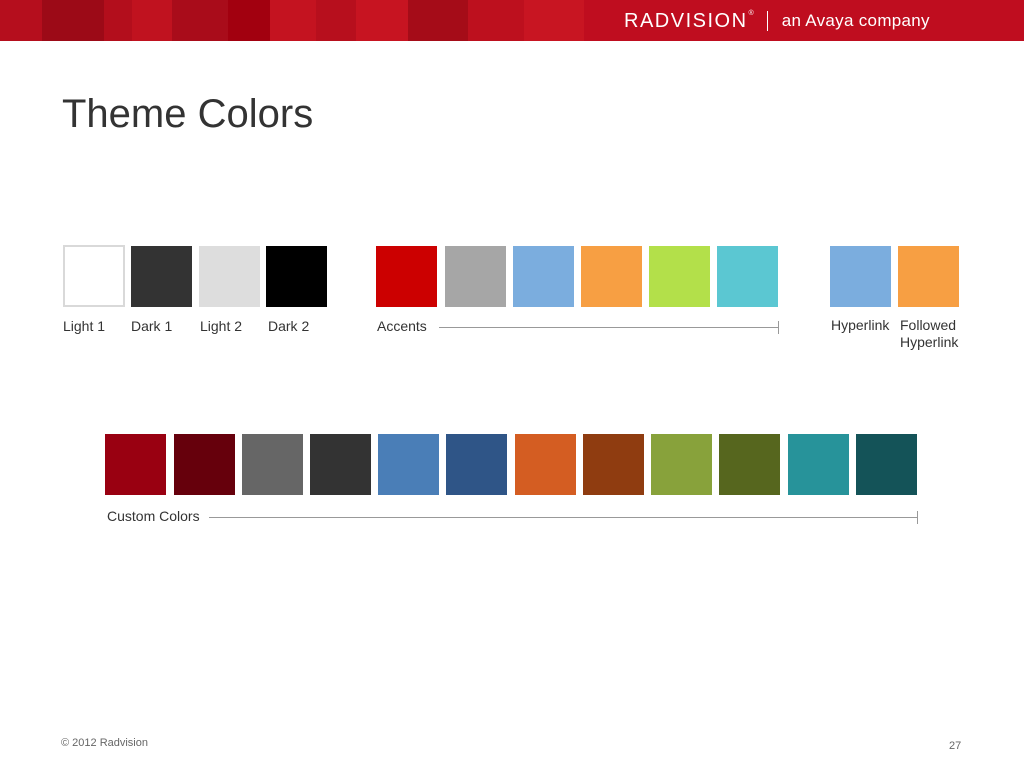 The width and height of the screenshot is (1024, 768). I want to click on label-light-2: Light 2, so click(221, 326).